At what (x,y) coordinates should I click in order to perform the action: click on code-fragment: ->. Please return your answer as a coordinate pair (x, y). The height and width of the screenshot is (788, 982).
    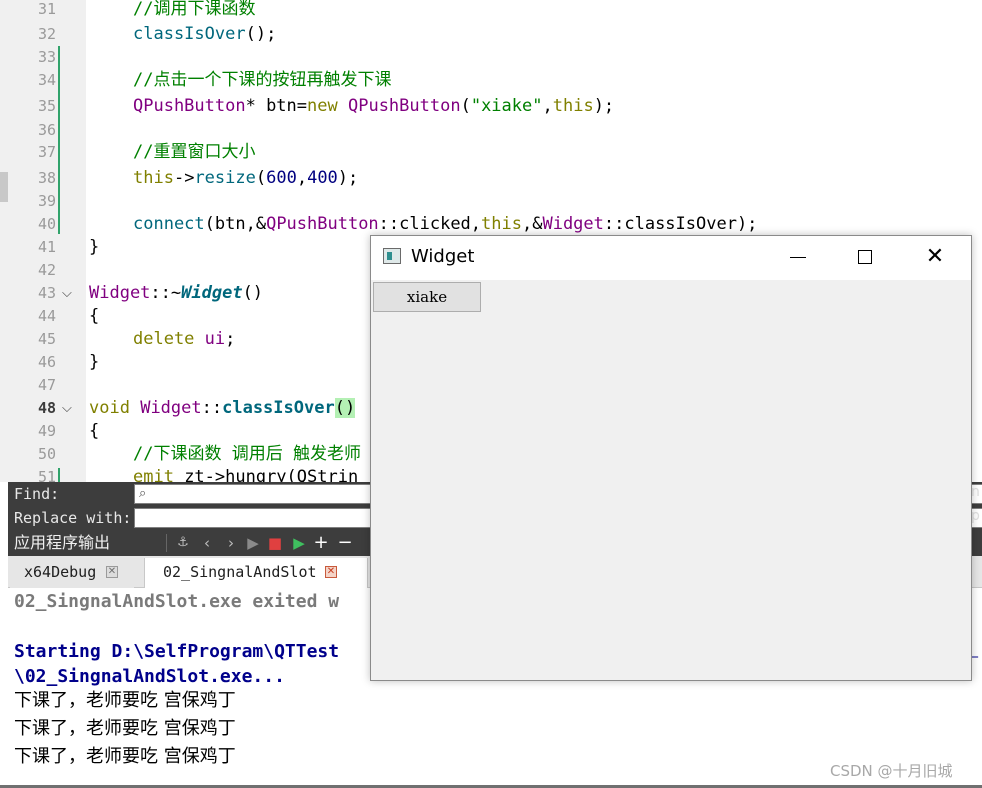
    Looking at the image, I should click on (184, 178).